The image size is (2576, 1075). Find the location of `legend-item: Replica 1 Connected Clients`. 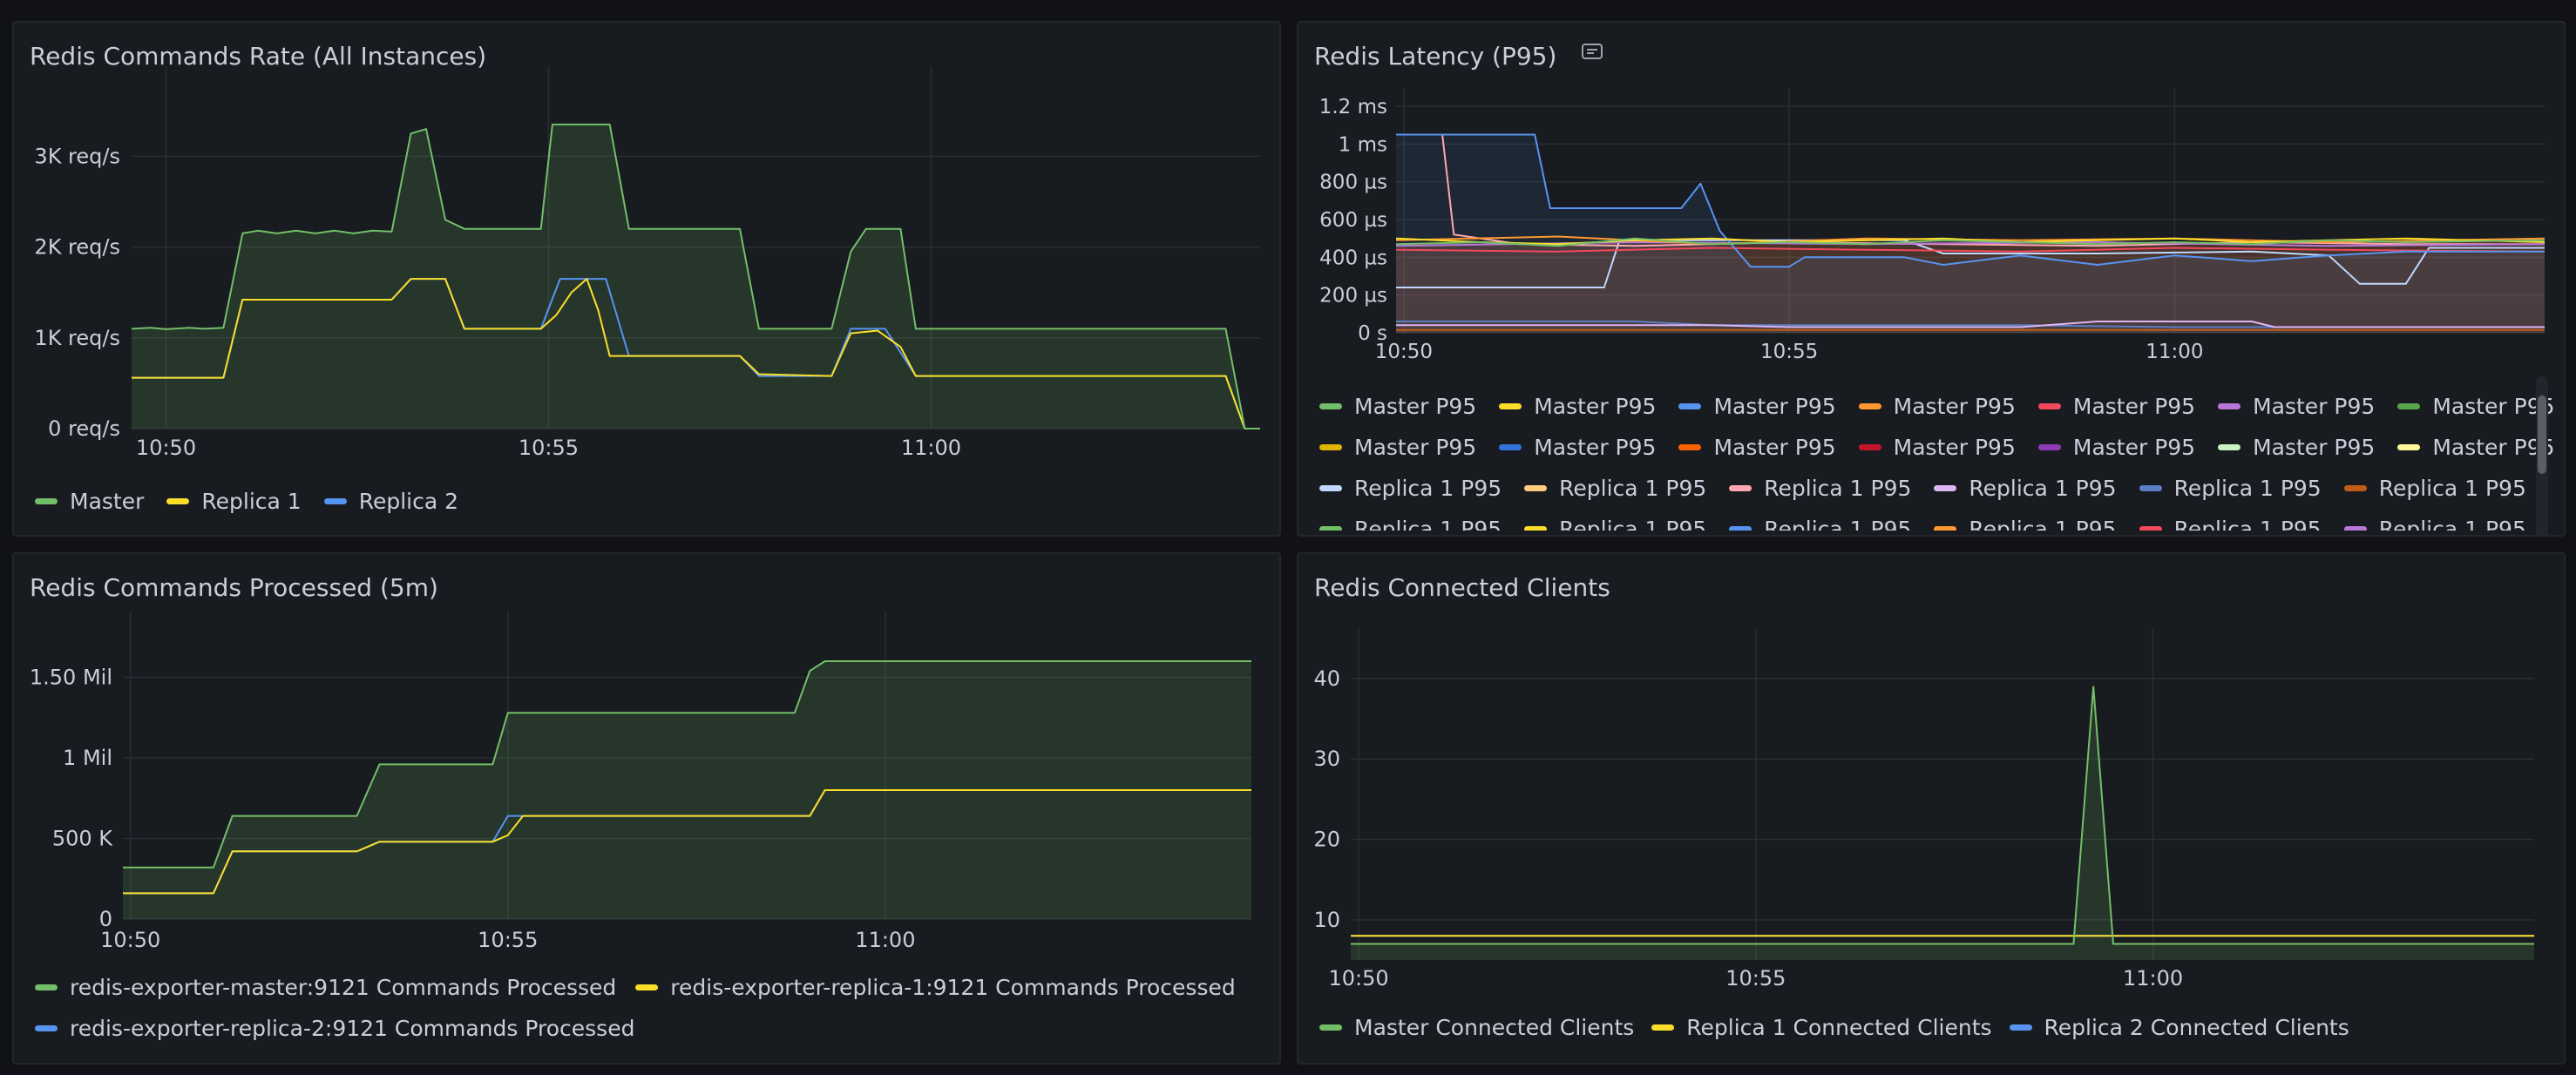

legend-item: Replica 1 Connected Clients is located at coordinates (1821, 1027).